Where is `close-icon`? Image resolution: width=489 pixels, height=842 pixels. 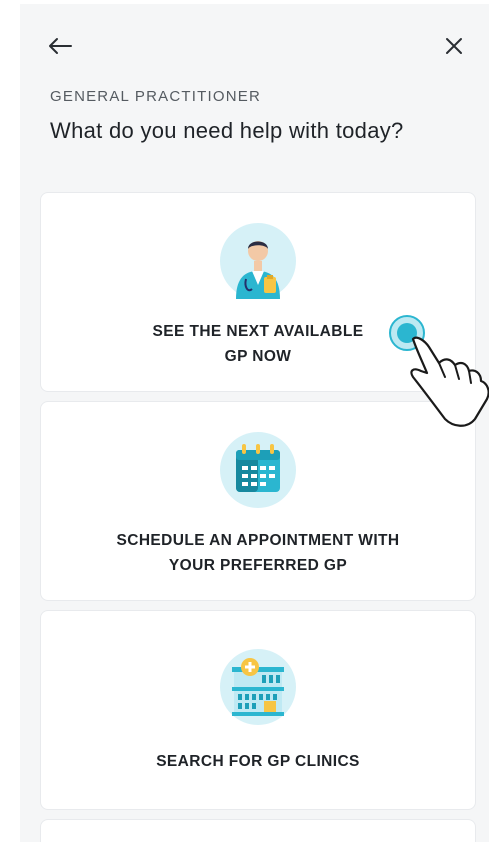 close-icon is located at coordinates (454, 46).